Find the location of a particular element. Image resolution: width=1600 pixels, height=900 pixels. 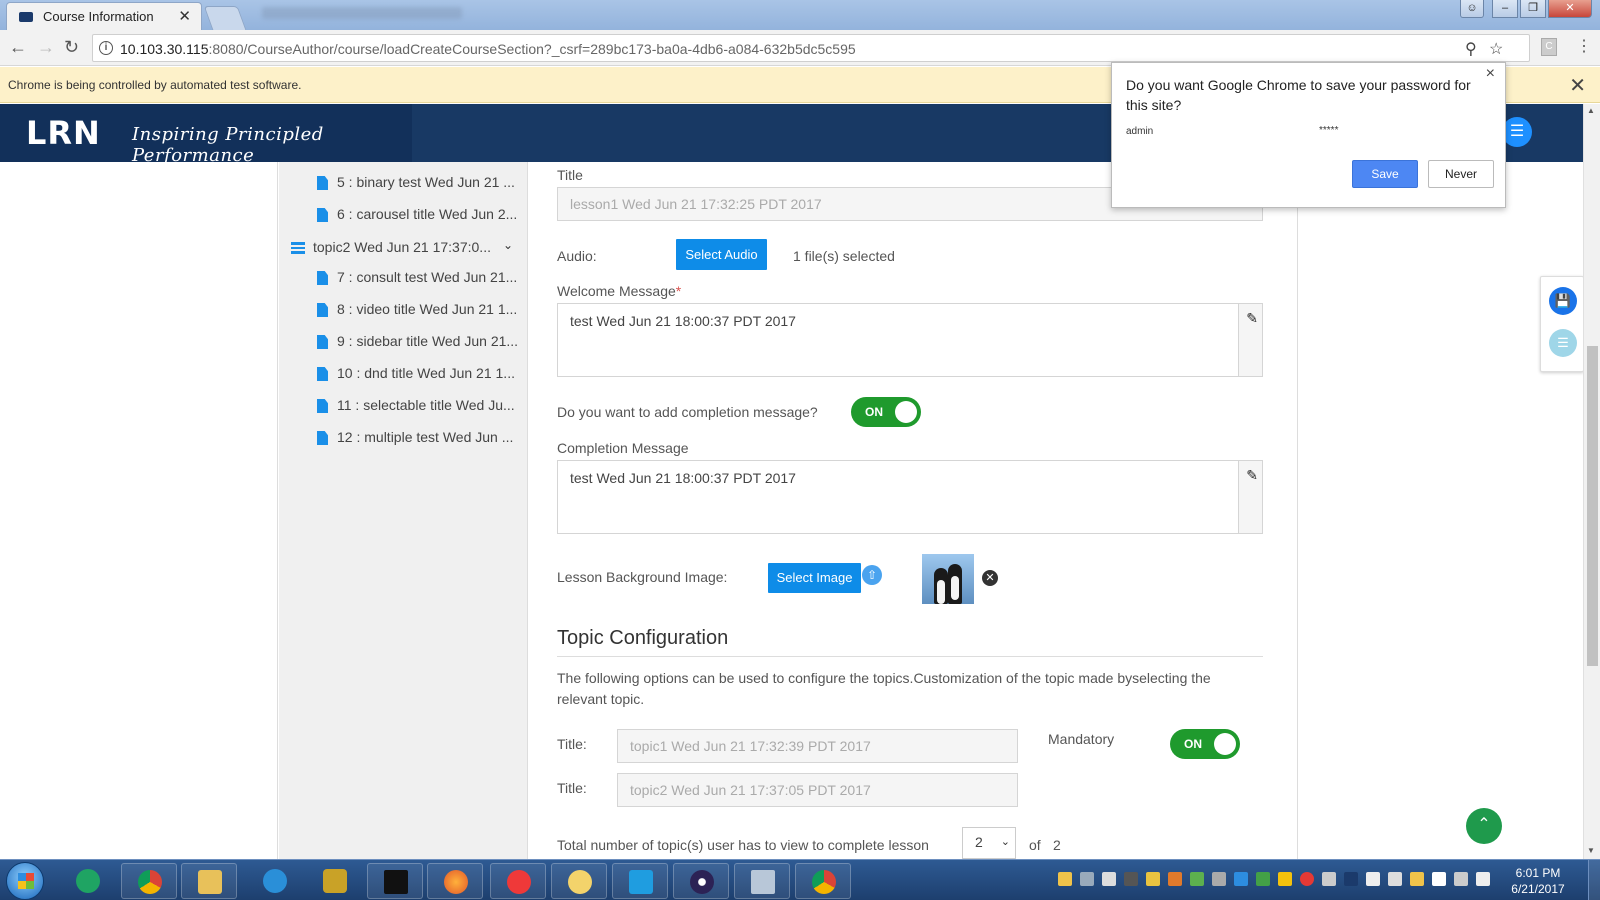

ie-taskbar-button is located at coordinates (275, 881).